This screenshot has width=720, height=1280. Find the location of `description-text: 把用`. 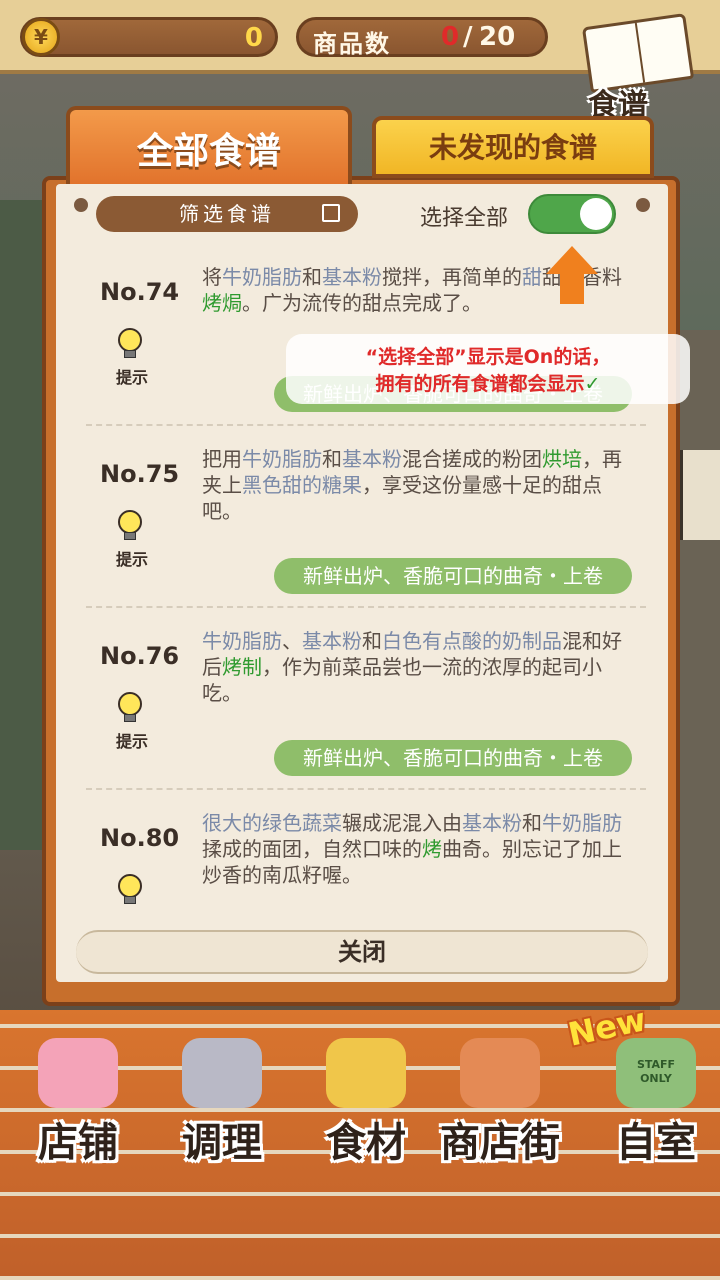

description-text: 把用 is located at coordinates (222, 459).